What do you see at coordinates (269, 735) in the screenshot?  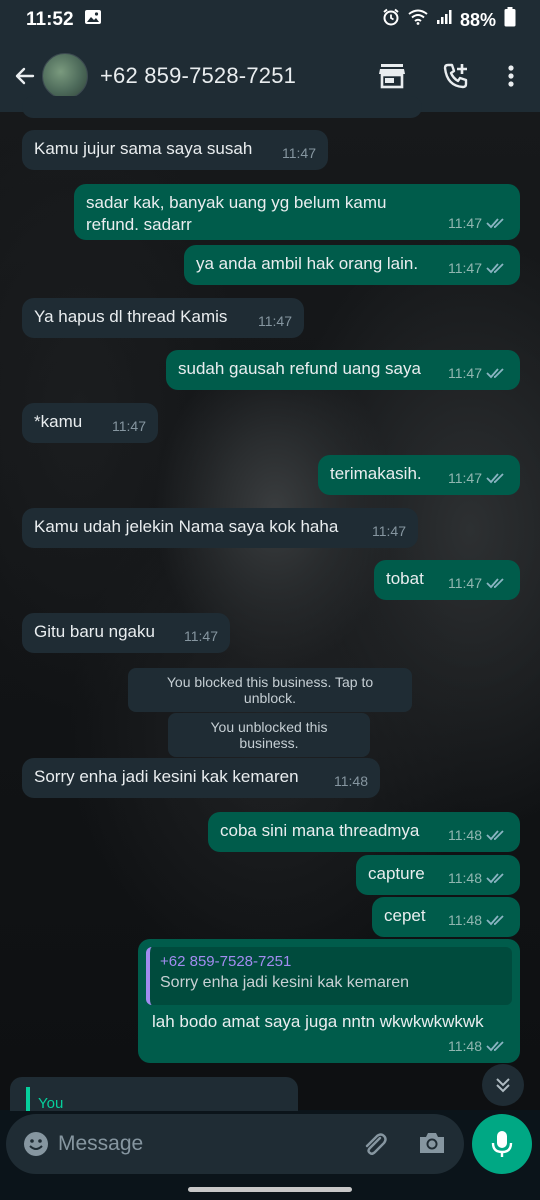 I see `system-notice-unblocked: You unblocked this business.` at bounding box center [269, 735].